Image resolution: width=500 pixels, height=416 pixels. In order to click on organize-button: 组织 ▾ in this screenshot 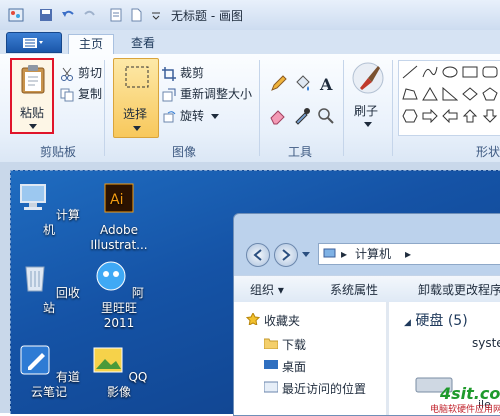, I will do `click(267, 289)`.